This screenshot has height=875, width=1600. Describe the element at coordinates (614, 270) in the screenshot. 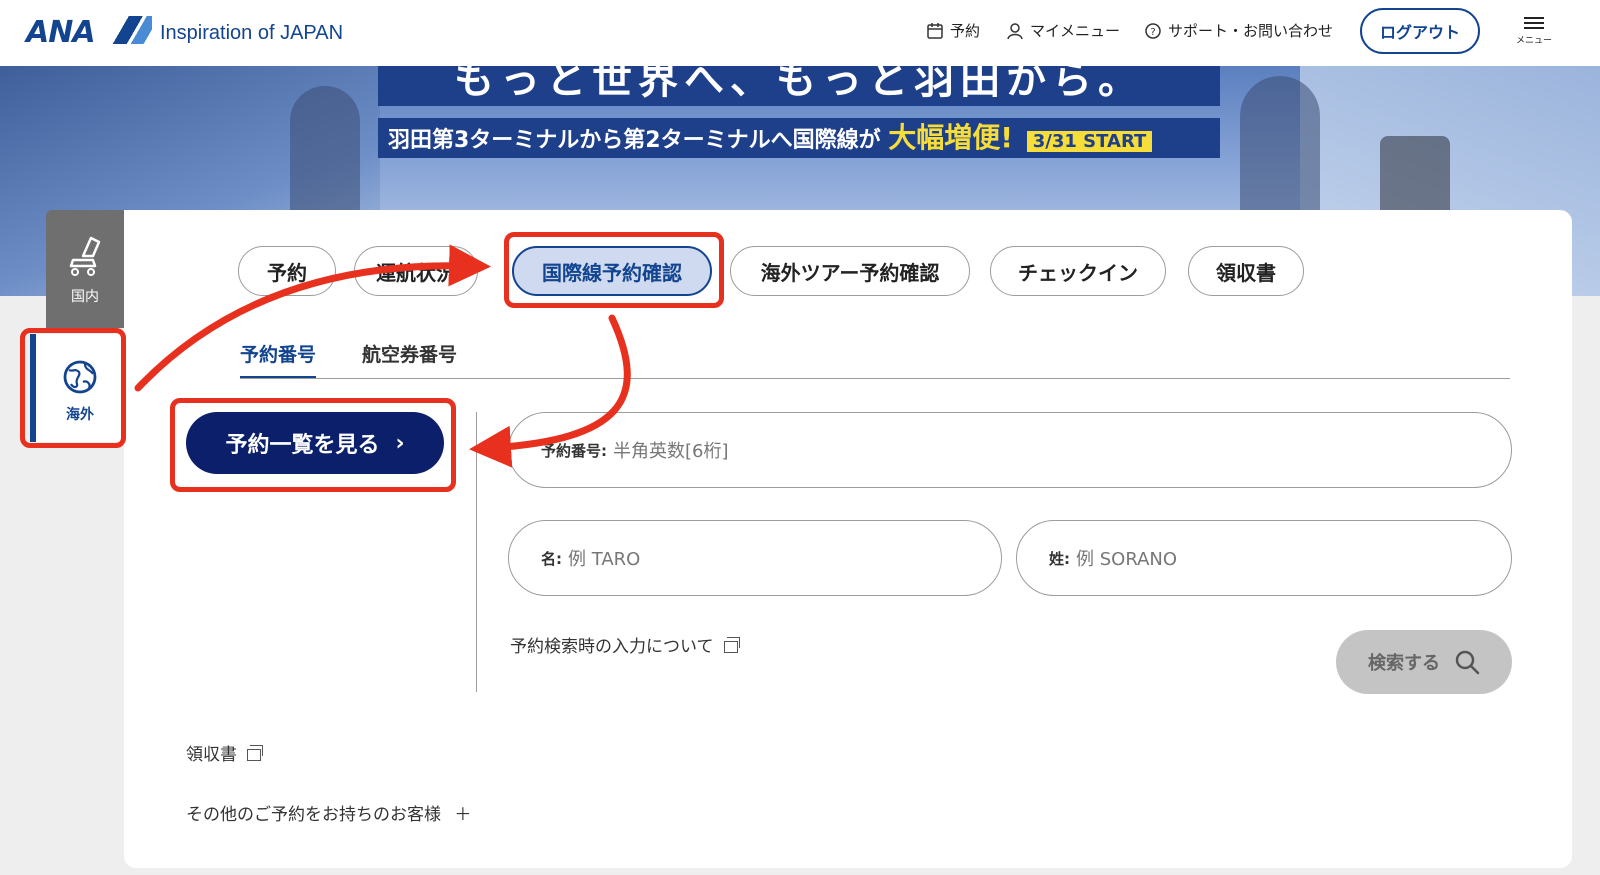

I see `annotation-box-intl-check-tab` at that location.